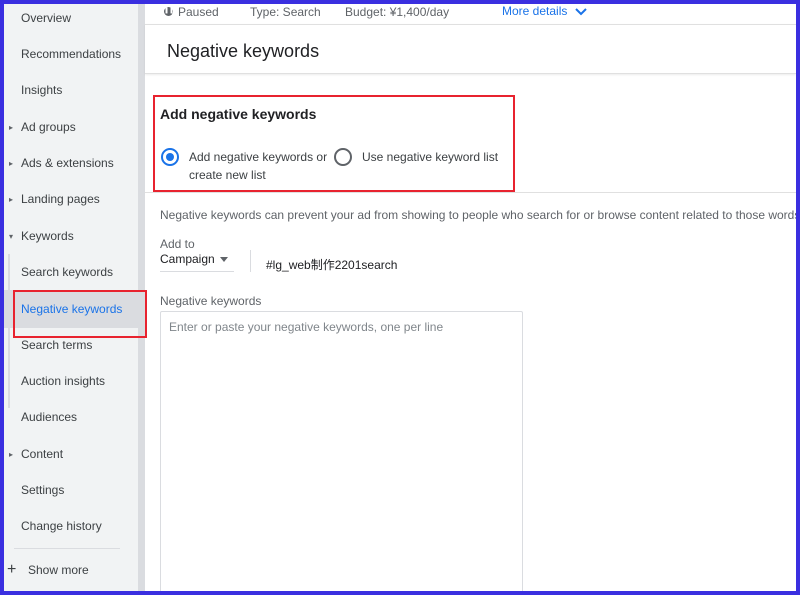 This screenshot has width=800, height=595. I want to click on sidebar-item-insights: Insights, so click(71, 90).